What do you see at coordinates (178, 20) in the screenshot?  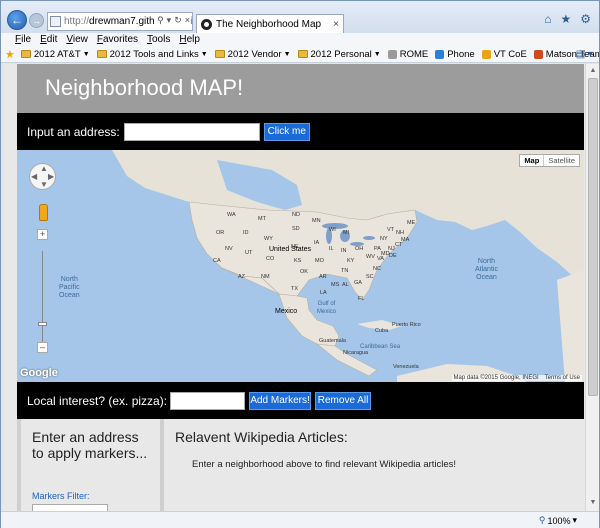 I see `refresh-icon: ↻` at bounding box center [178, 20].